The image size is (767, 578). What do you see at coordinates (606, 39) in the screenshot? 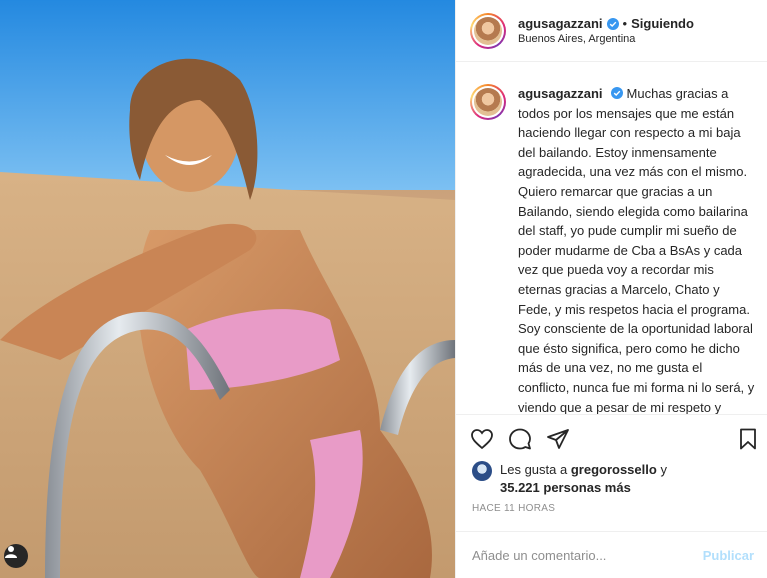
I see `location-link: Buenos Aires, Argentina` at bounding box center [606, 39].